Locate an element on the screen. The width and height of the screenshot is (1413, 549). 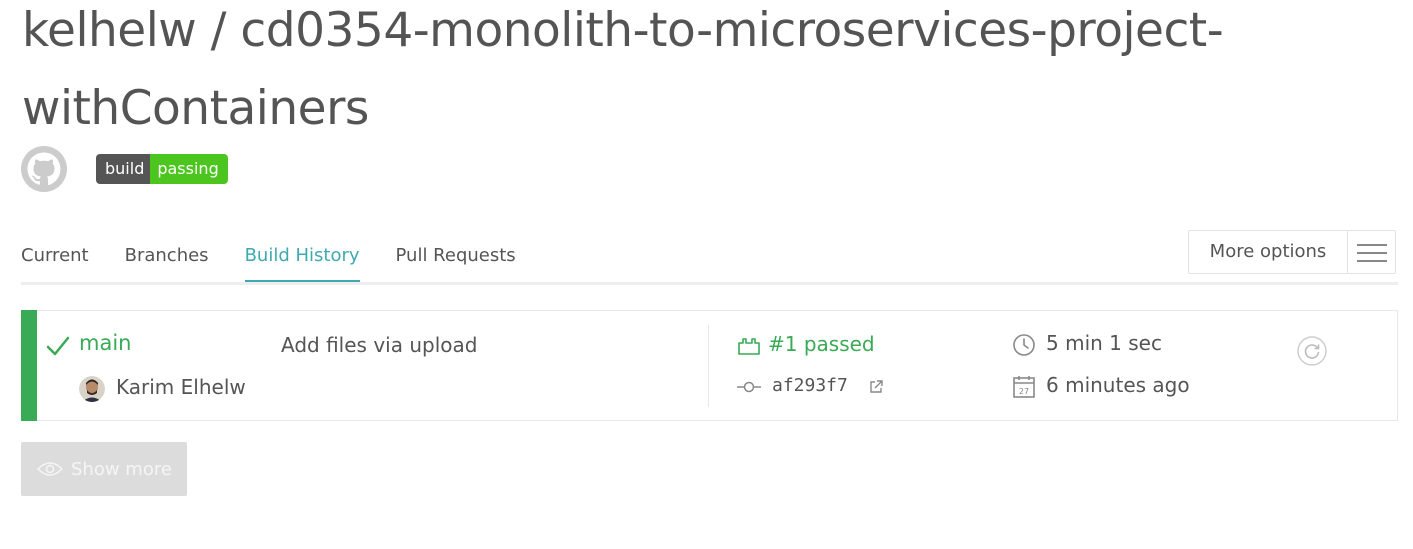
build-number: #1 passed is located at coordinates (821, 344).